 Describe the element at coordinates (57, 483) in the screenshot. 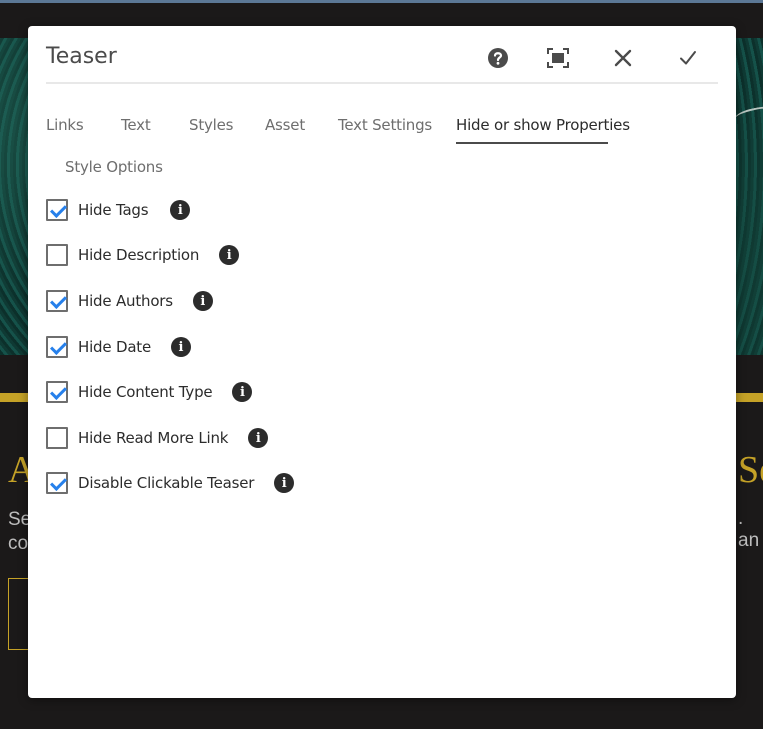

I see `disable-clickable-teaser-checkbox` at that location.